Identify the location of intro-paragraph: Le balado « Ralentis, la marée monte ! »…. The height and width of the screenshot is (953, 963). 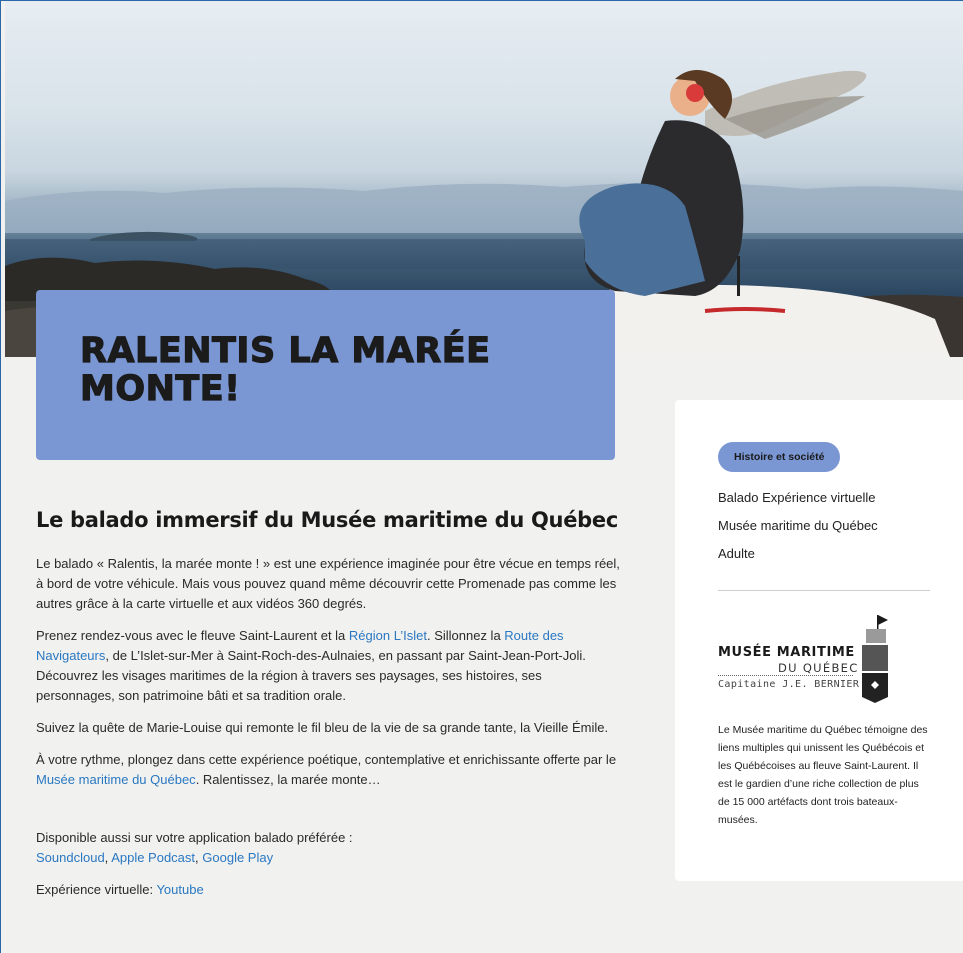
(328, 583).